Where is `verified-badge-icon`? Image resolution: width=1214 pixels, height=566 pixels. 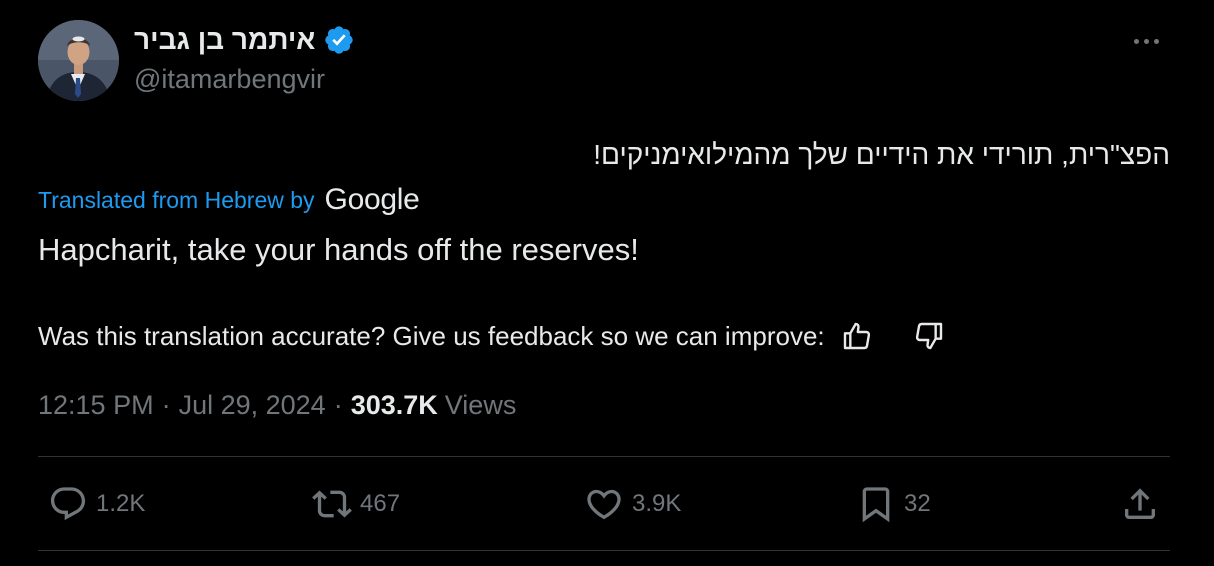 verified-badge-icon is located at coordinates (339, 40).